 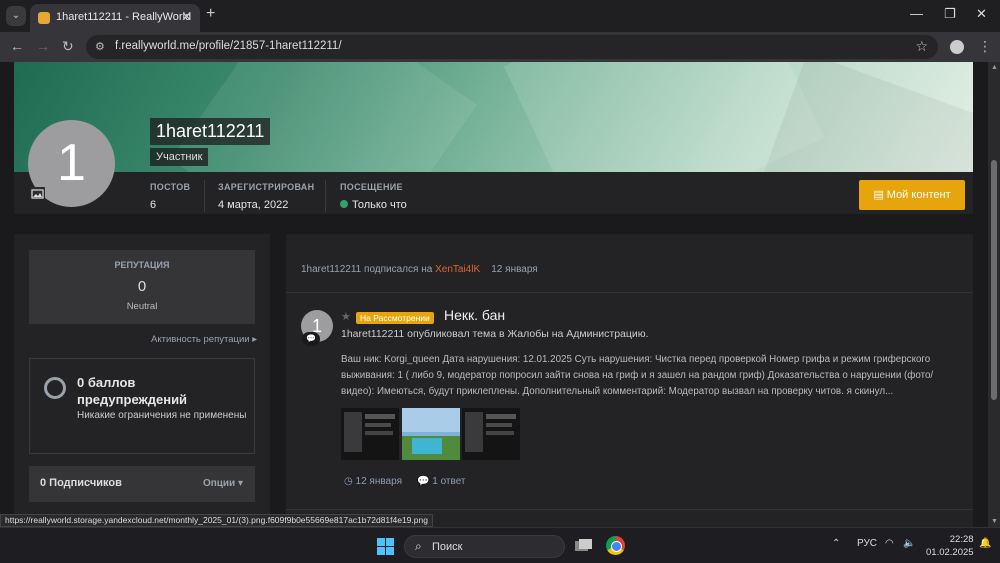 What do you see at coordinates (37, 193) in the screenshot?
I see `cover-photo-icon` at bounding box center [37, 193].